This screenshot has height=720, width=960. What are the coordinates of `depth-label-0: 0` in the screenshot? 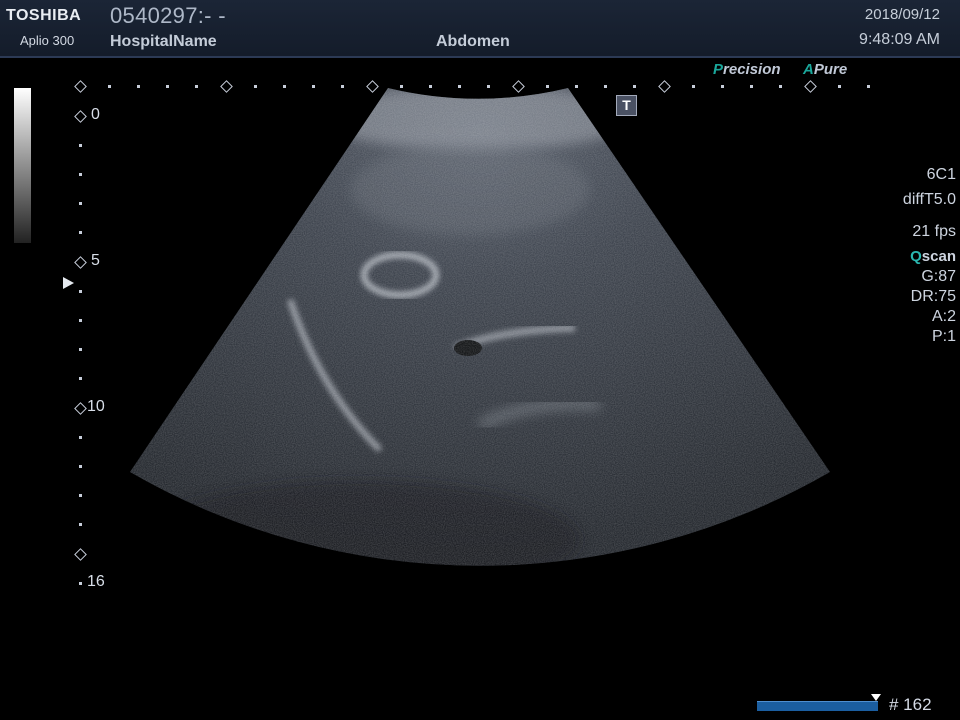 It's located at (95, 114).